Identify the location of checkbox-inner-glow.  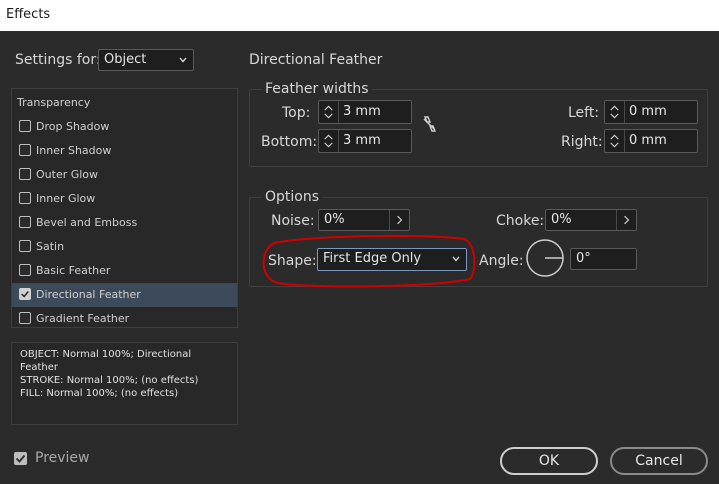
(25, 198).